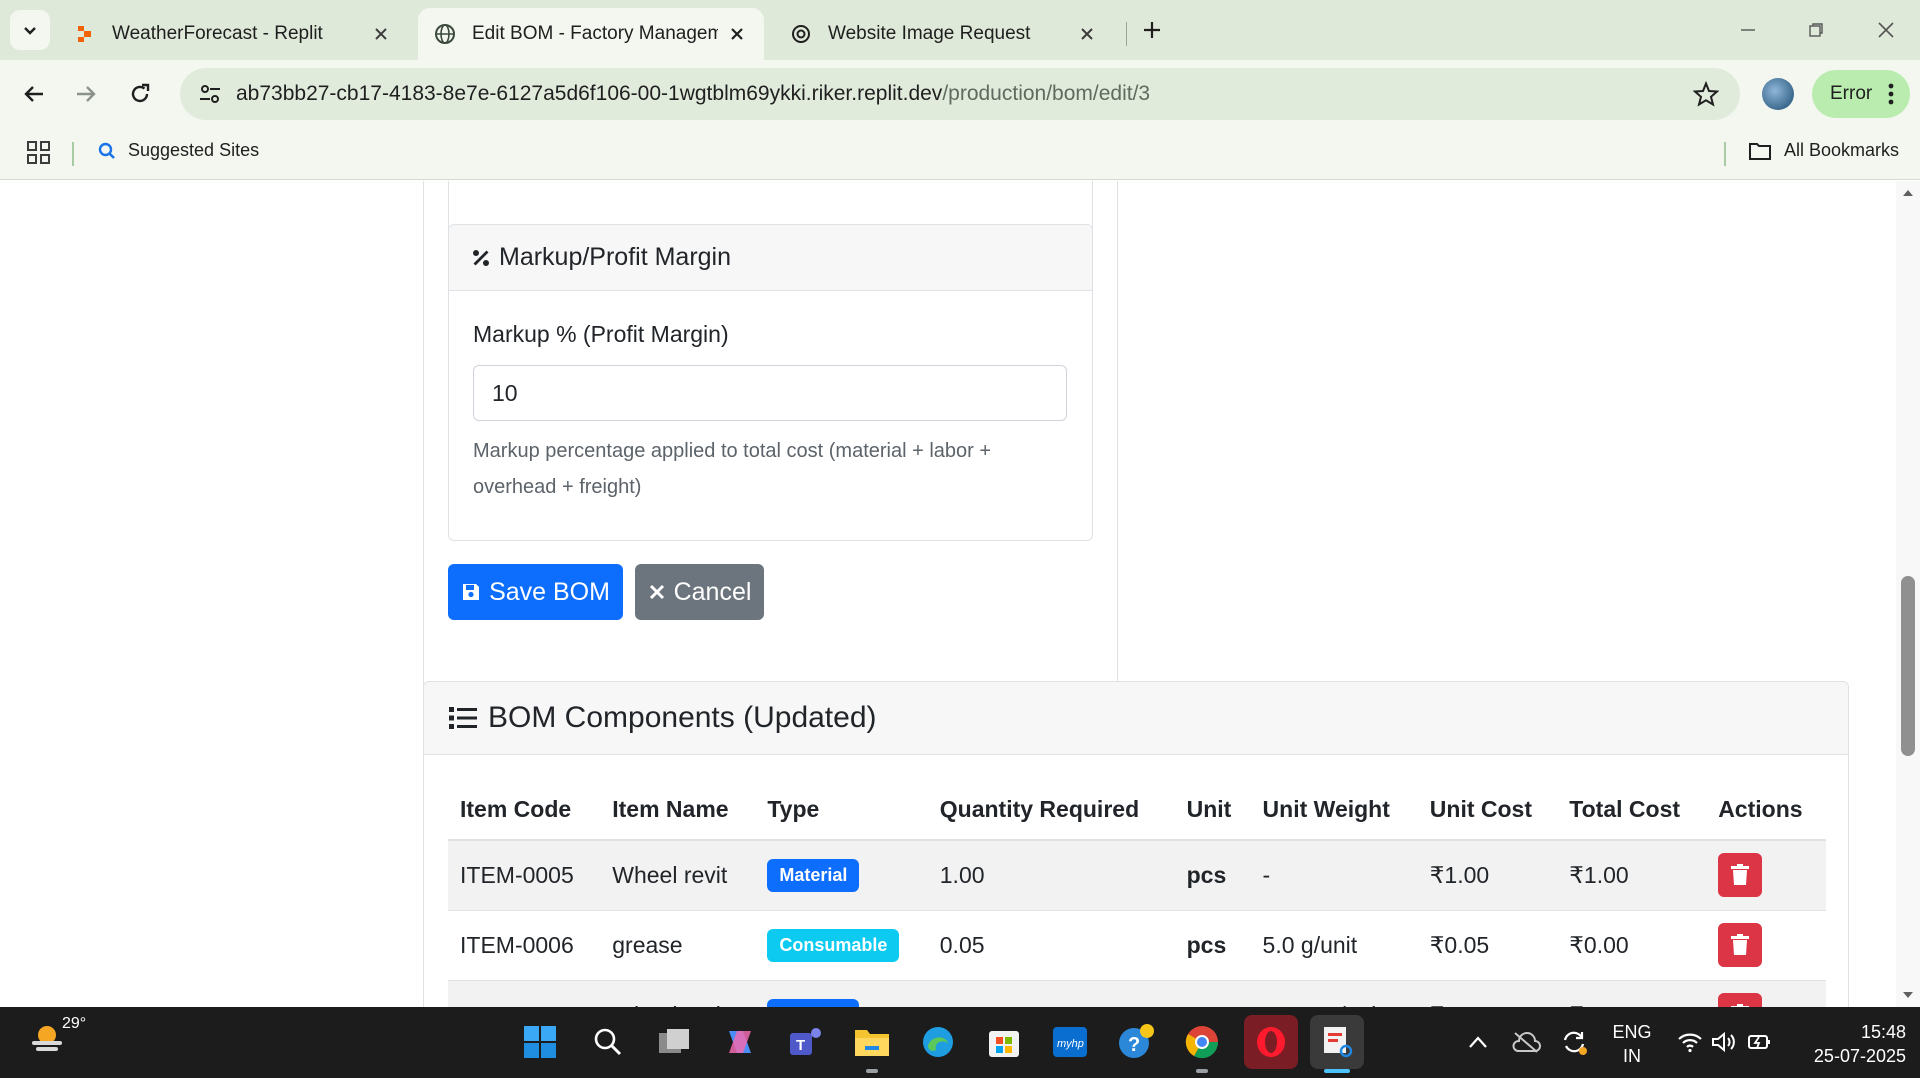  I want to click on col-unit: Unit, so click(1212, 810).